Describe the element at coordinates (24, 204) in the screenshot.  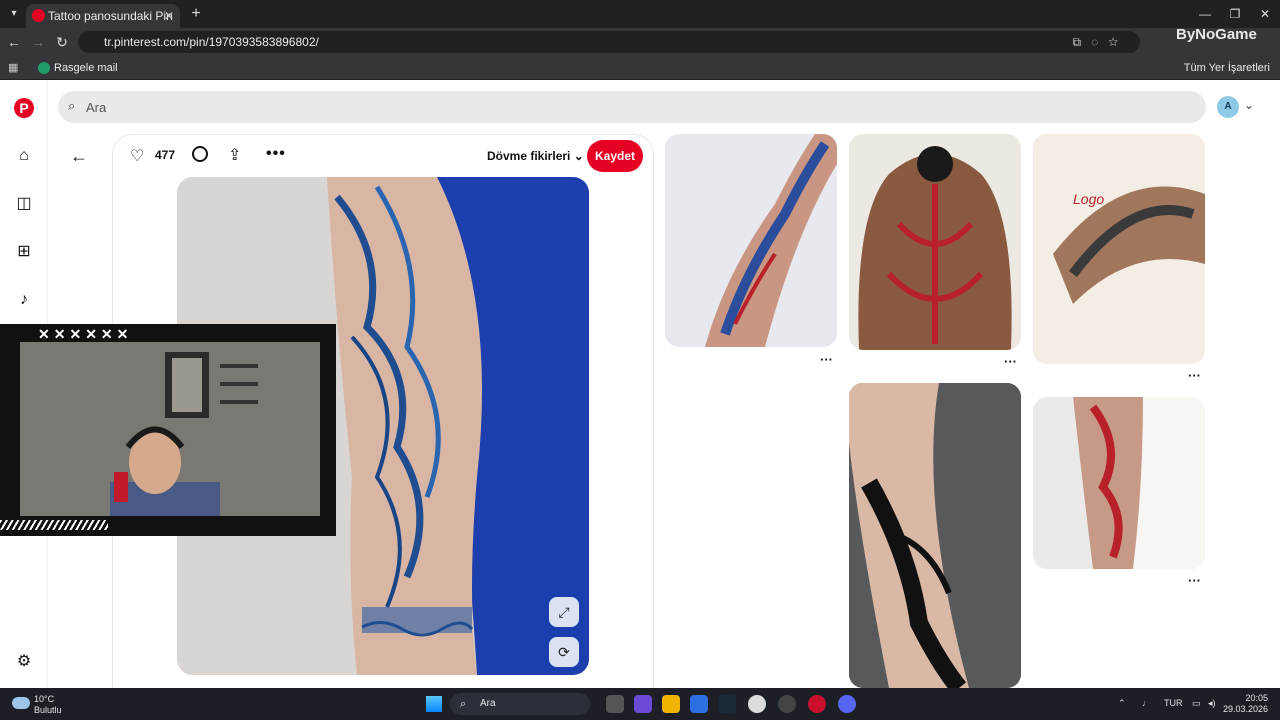
I see `explore-icon: ◫` at that location.